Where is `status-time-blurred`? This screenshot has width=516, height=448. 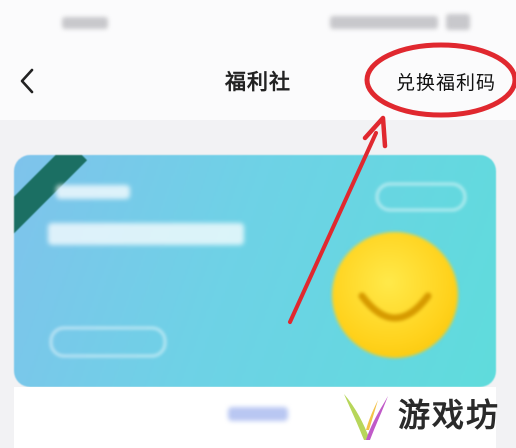 status-time-blurred is located at coordinates (85, 23).